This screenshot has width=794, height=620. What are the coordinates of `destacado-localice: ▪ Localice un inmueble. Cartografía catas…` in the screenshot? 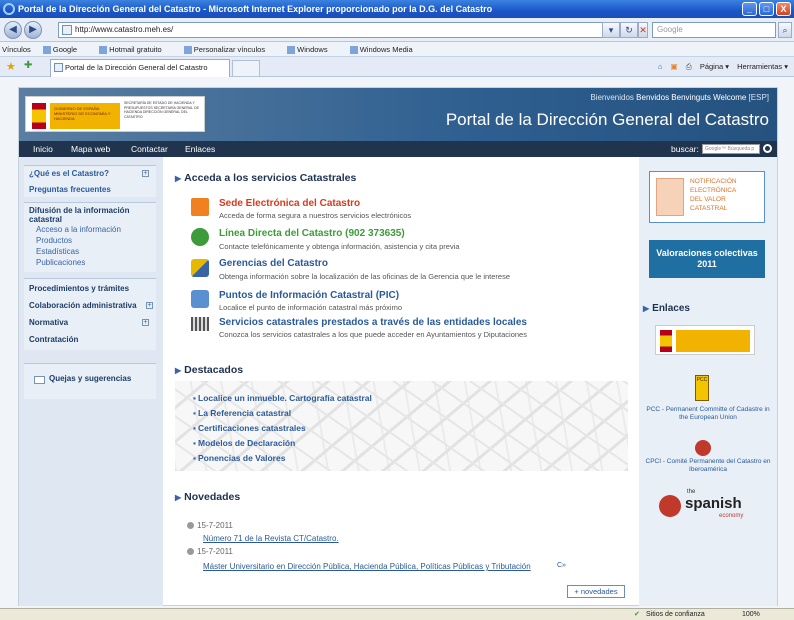 It's located at (282, 398).